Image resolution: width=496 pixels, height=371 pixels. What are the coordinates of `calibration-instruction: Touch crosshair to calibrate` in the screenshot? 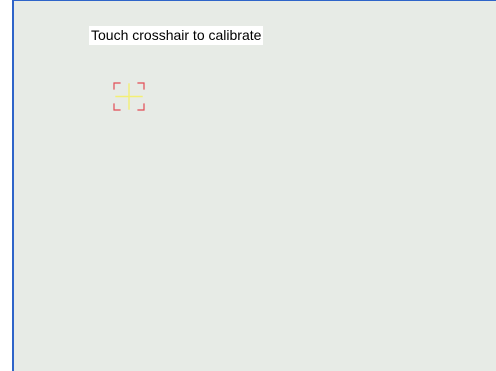 It's located at (176, 35).